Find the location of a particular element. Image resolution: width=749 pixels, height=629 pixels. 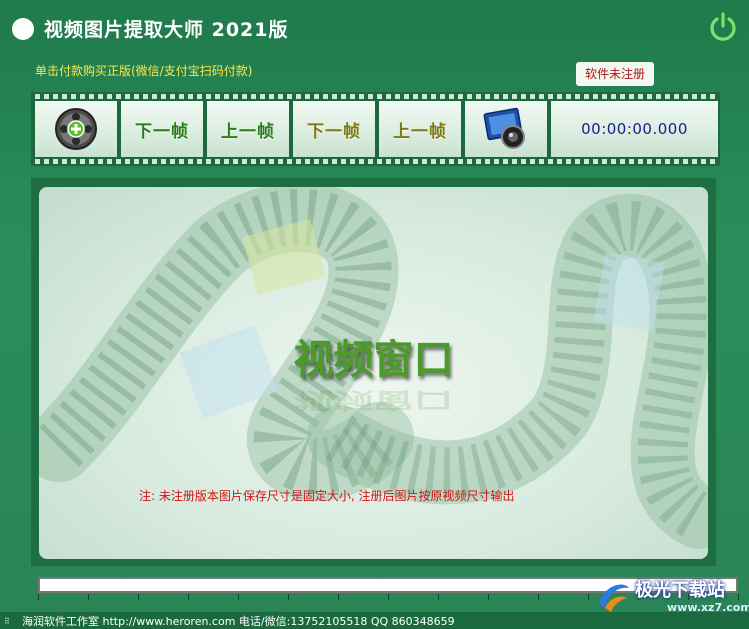

open-video-button is located at coordinates (75, 129).